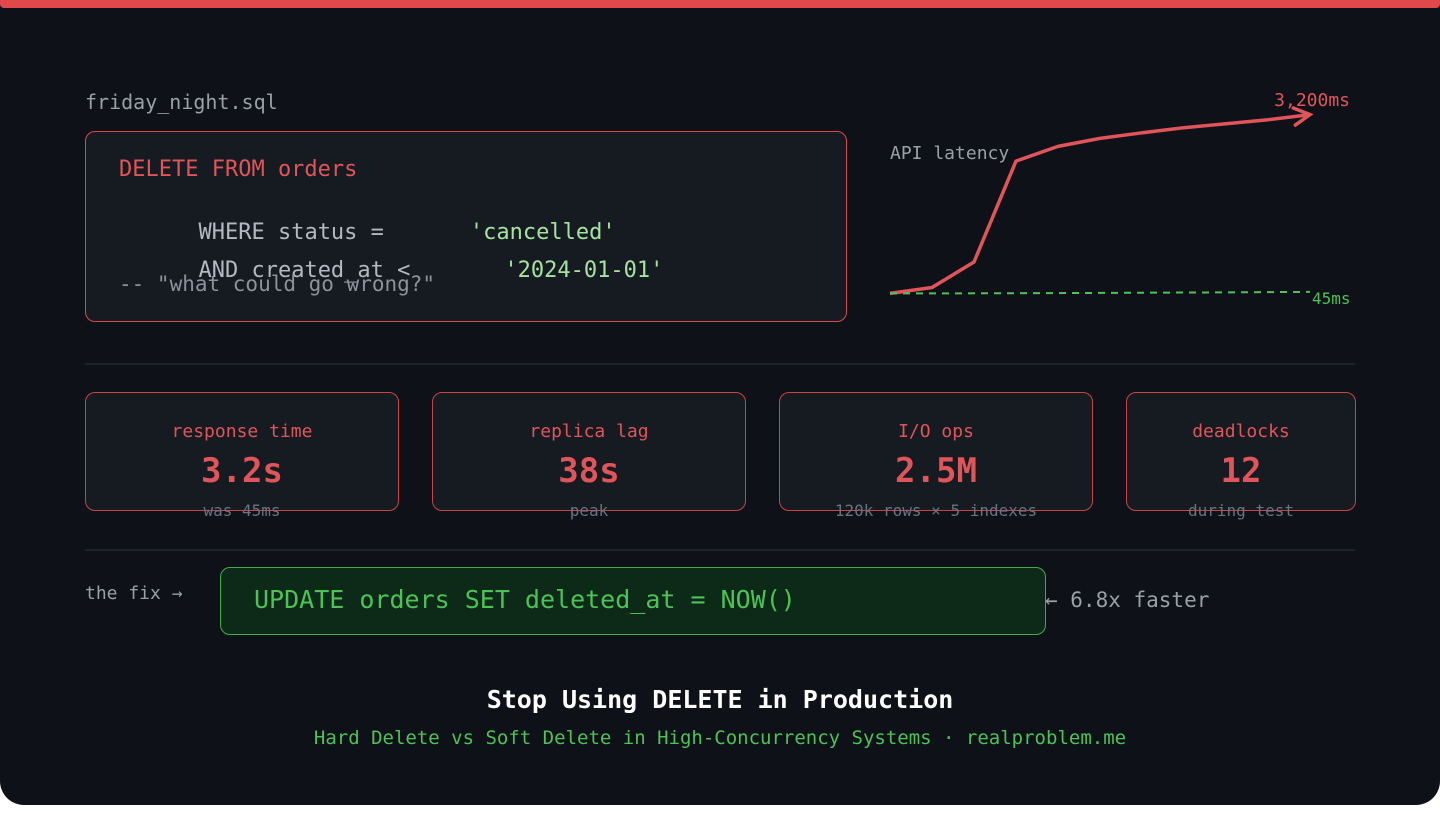  I want to click on stat-label: replica lag, so click(589, 431).